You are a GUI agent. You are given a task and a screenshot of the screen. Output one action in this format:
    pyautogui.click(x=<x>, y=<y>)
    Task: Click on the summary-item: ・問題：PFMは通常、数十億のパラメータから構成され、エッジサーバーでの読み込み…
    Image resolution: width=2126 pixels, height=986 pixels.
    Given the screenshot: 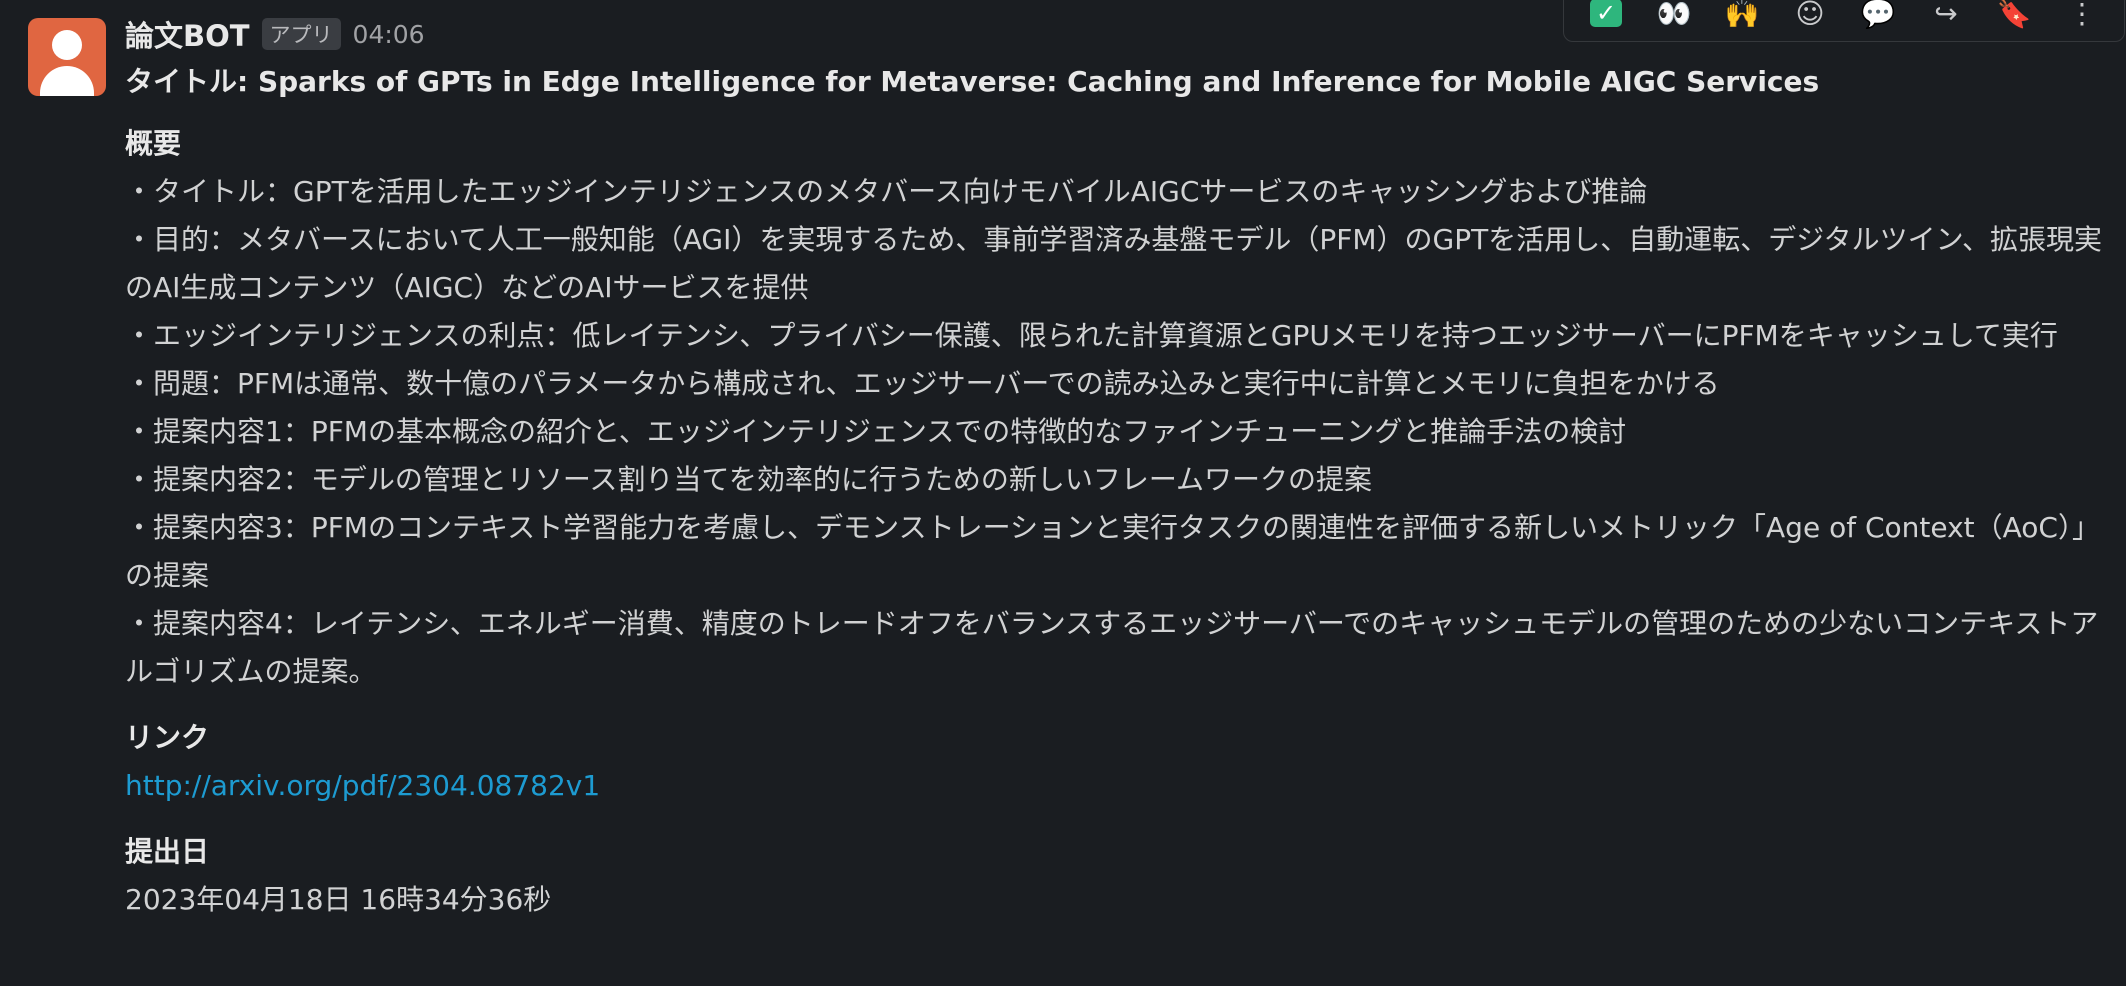 What is the action you would take?
    pyautogui.click(x=922, y=383)
    